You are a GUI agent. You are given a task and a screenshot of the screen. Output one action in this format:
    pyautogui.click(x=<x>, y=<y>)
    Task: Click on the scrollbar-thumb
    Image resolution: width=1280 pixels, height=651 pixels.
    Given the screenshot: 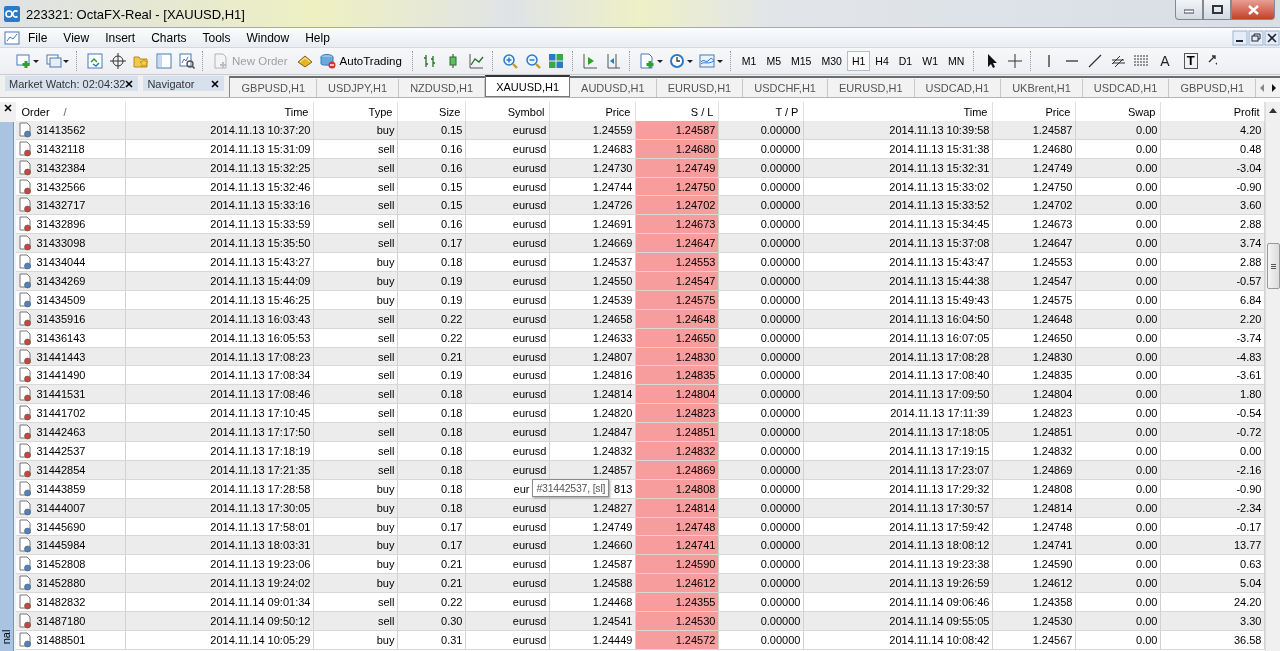 What is the action you would take?
    pyautogui.click(x=1273, y=266)
    